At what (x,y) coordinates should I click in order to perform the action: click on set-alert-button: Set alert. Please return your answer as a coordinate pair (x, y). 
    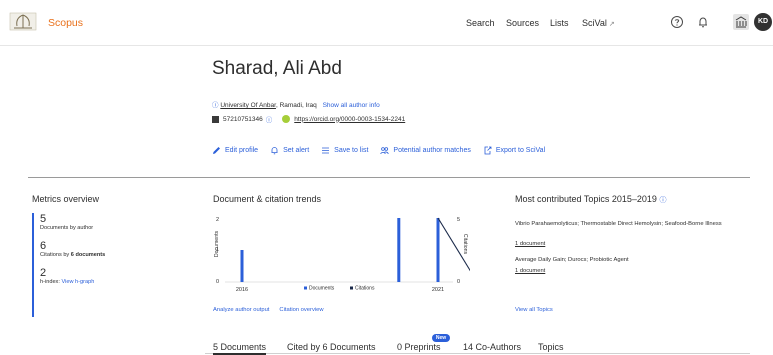
    Looking at the image, I should click on (289, 150).